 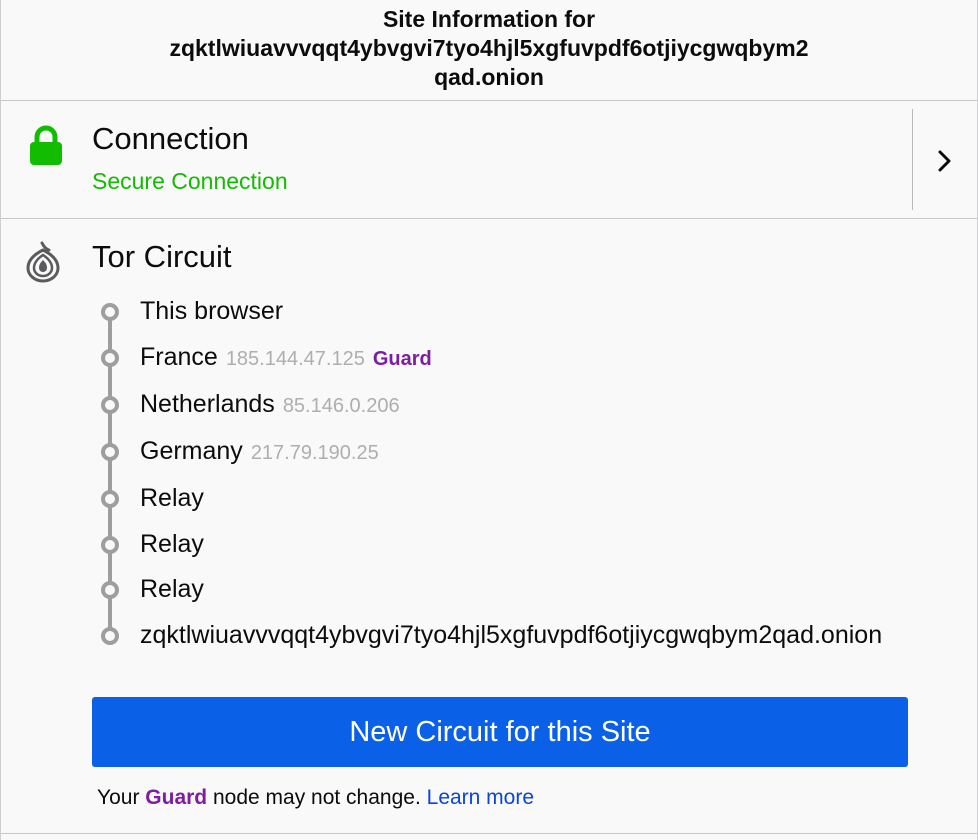 I want to click on guard-badge: Guard, so click(x=402, y=359).